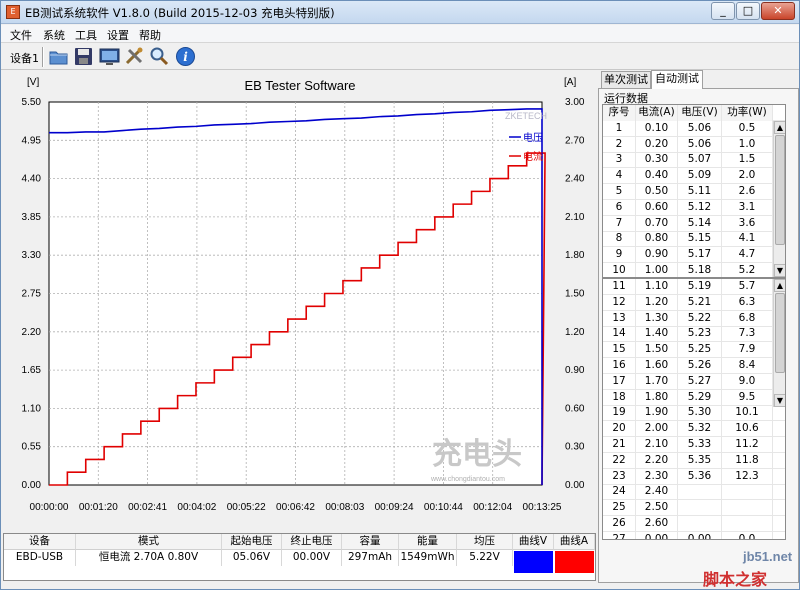 The height and width of the screenshot is (590, 800). Describe the element at coordinates (700, 160) in the screenshot. I see `table-cell: 5.07` at that location.